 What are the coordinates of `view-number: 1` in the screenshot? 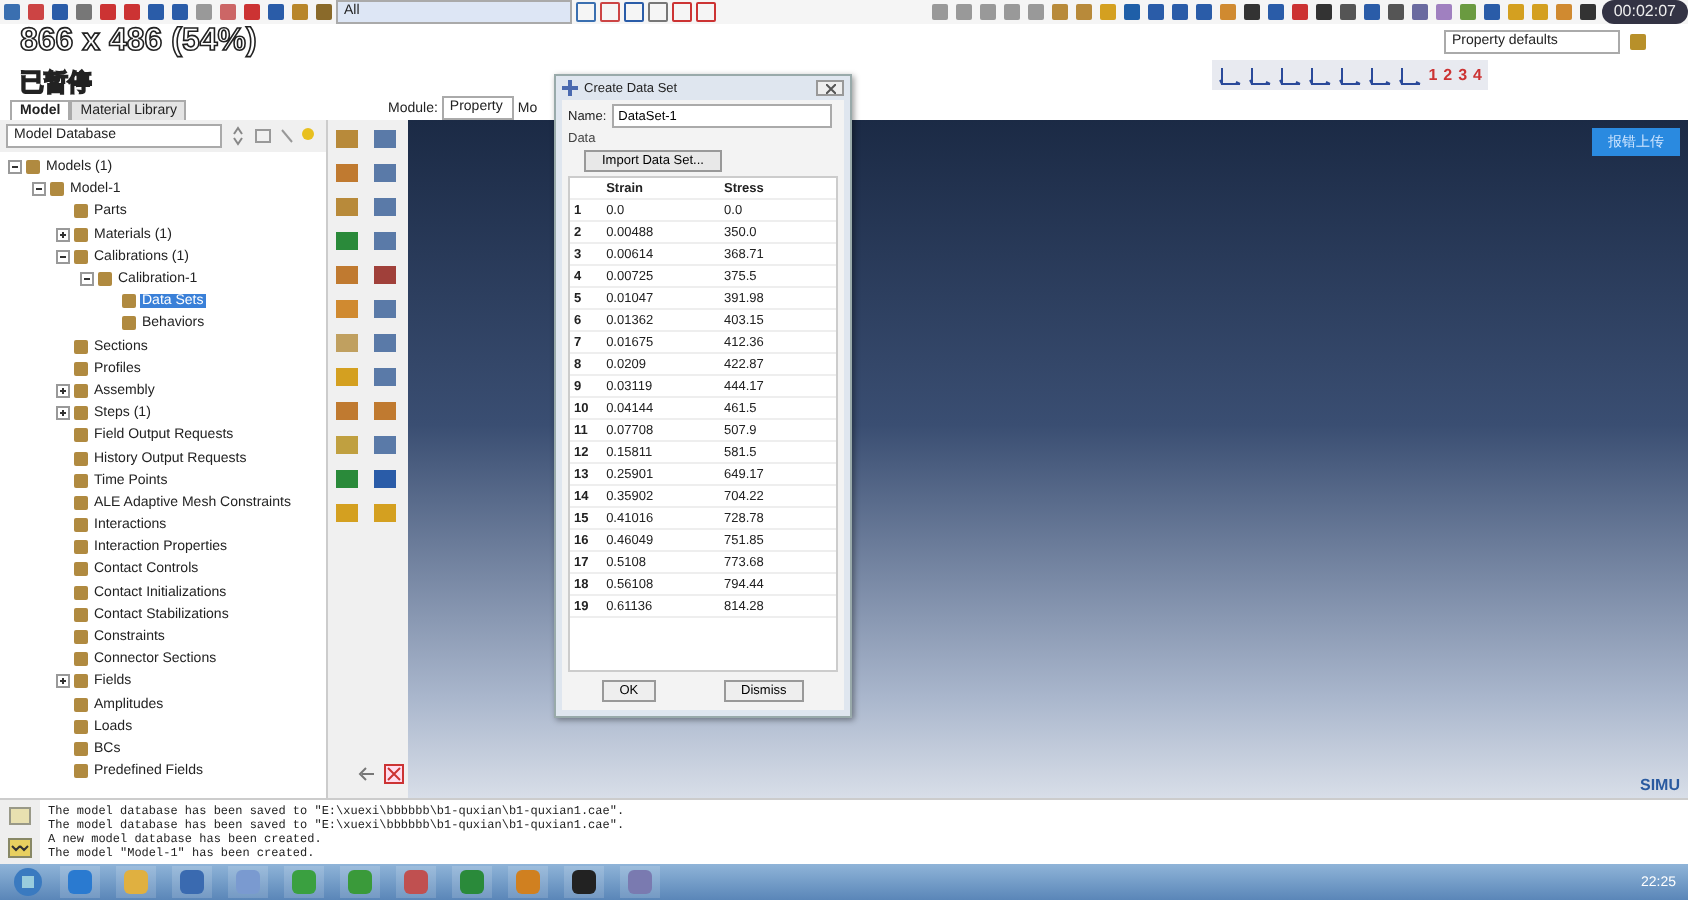 It's located at (1433, 75).